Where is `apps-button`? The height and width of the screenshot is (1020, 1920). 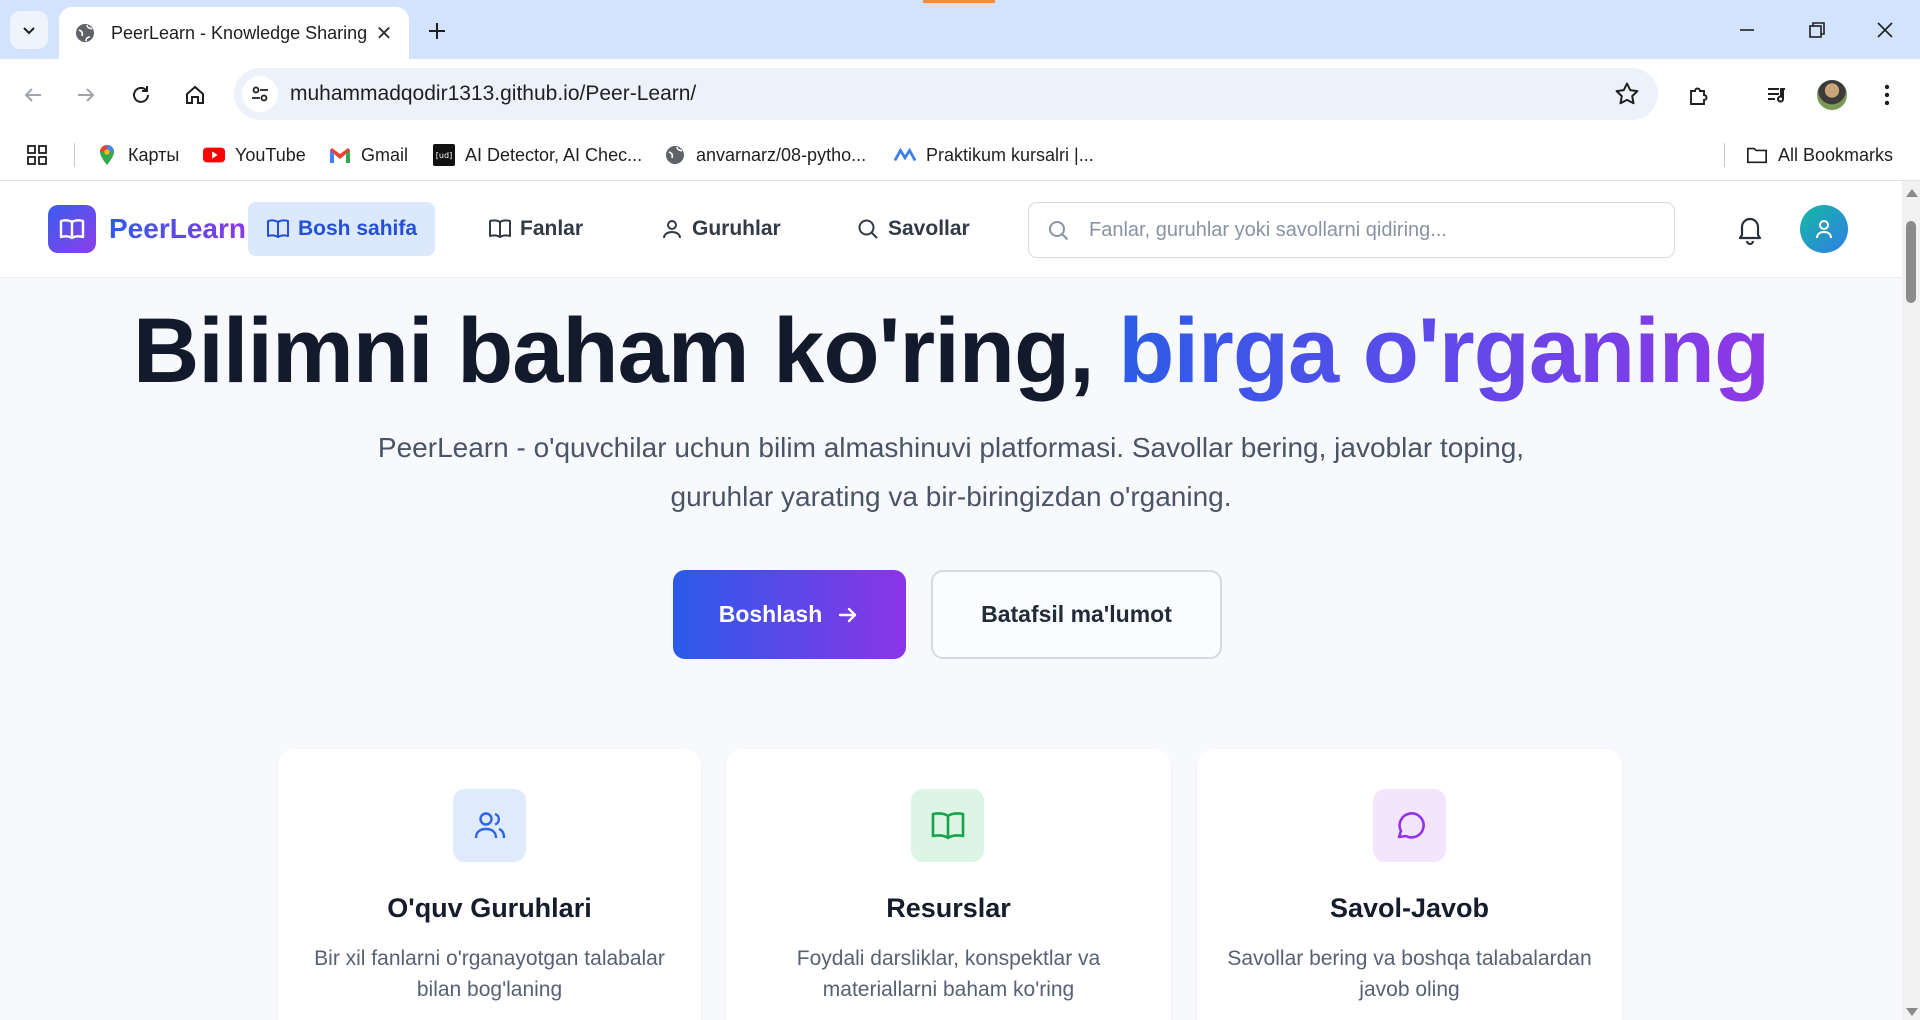 apps-button is located at coordinates (37, 155).